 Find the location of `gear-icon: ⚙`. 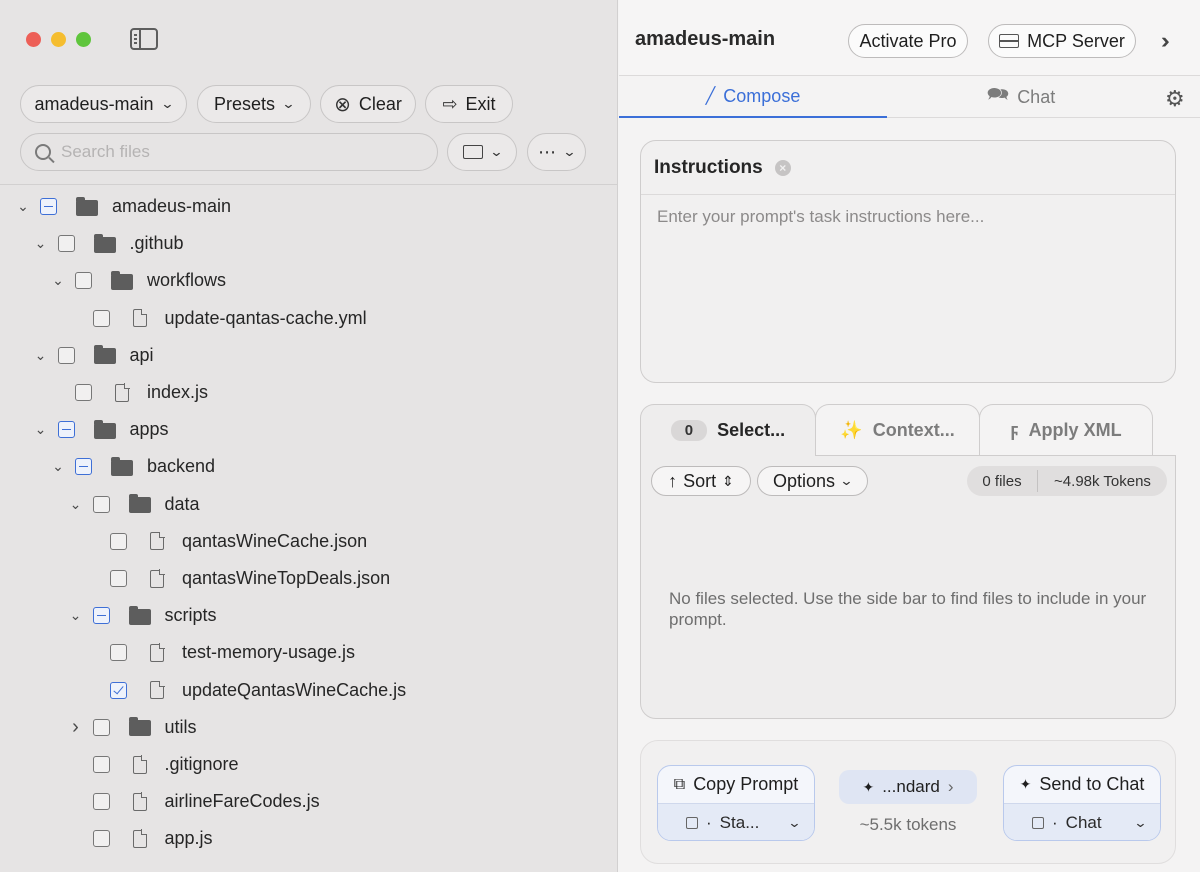

gear-icon: ⚙ is located at coordinates (1175, 99).